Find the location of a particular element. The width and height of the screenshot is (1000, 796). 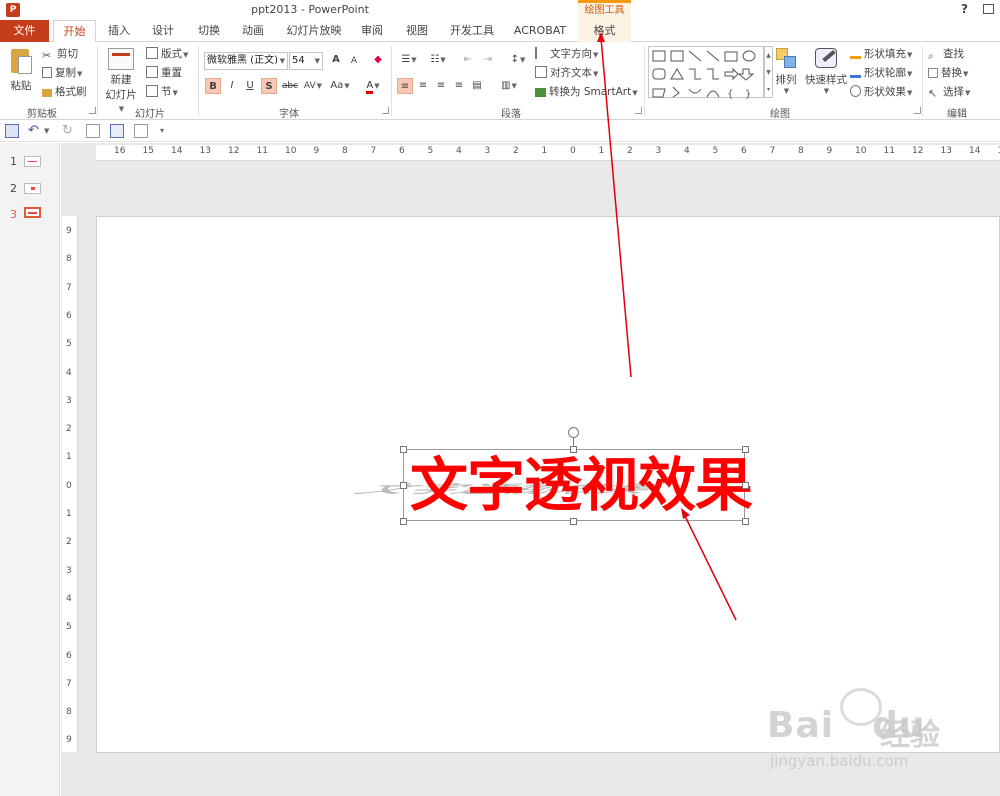

arrow-to-format-tab is located at coordinates (616, 207).